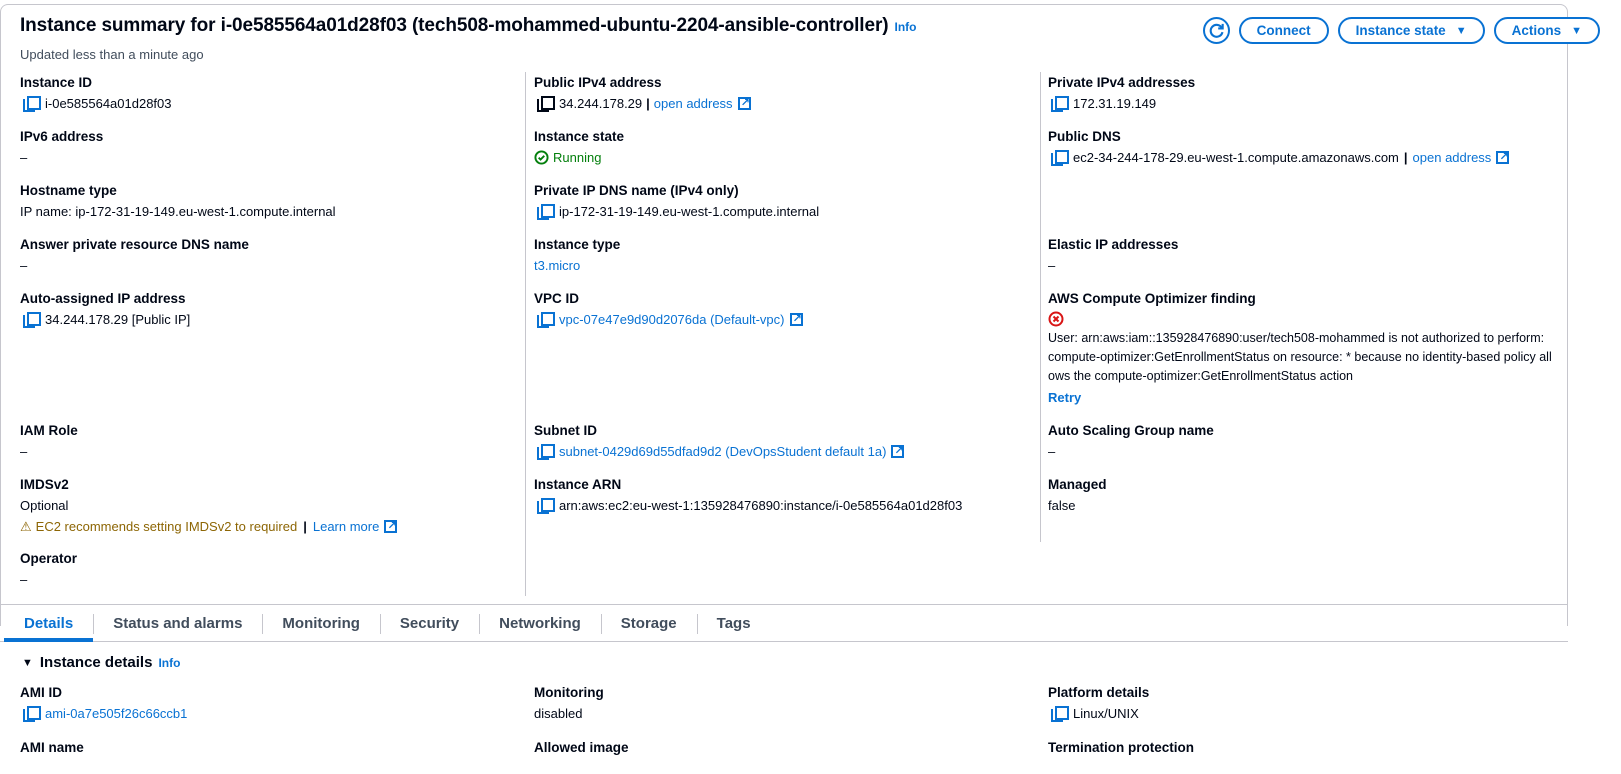 Image resolution: width=1621 pixels, height=774 pixels. I want to click on tab-monitoring: Monitoring, so click(320, 623).